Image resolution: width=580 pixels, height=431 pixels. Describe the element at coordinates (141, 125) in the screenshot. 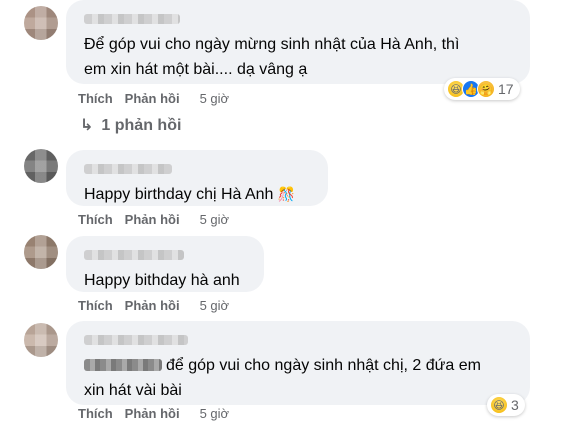

I see `view-replies-label: 1 phản hồi` at that location.